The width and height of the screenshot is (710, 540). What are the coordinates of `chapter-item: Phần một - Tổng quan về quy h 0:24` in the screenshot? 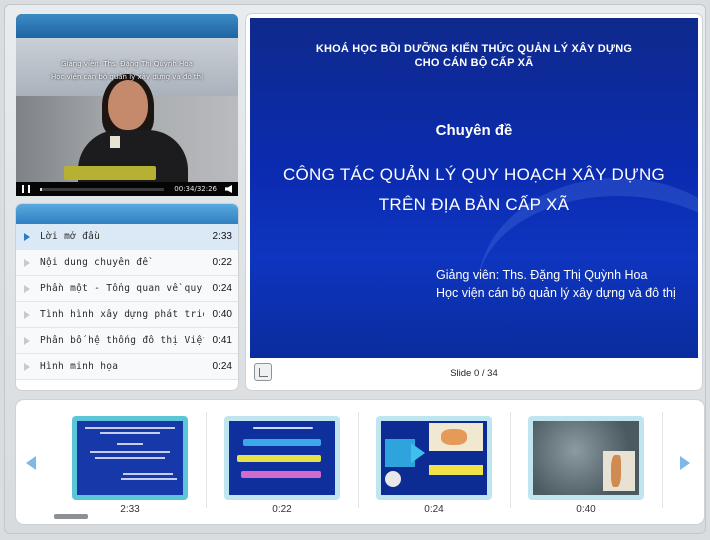 It's located at (127, 289).